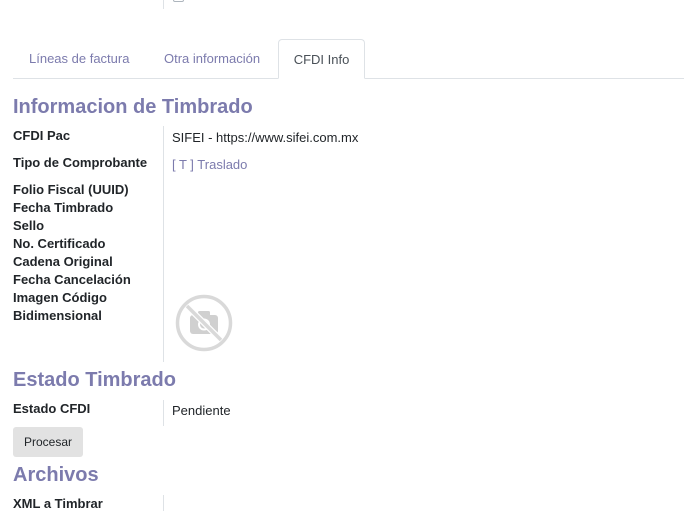 Image resolution: width=684 pixels, height=511 pixels. I want to click on estado-cfdi-value: Pendiente, so click(201, 410).